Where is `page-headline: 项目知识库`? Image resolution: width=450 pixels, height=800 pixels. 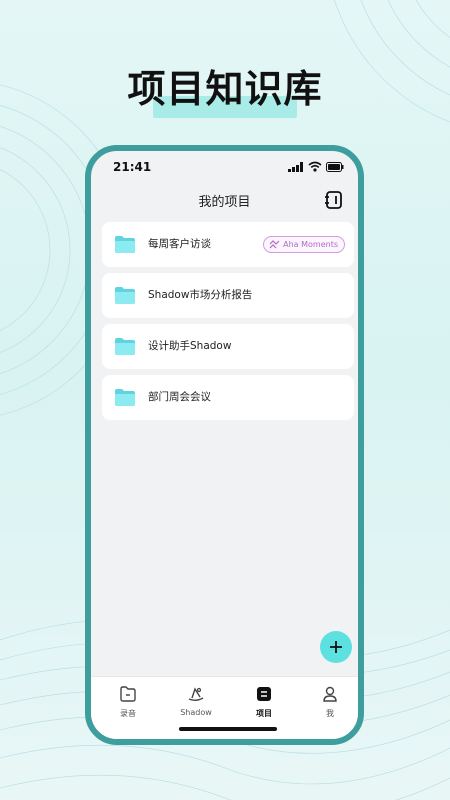 page-headline: 项目知识库 is located at coordinates (225, 89).